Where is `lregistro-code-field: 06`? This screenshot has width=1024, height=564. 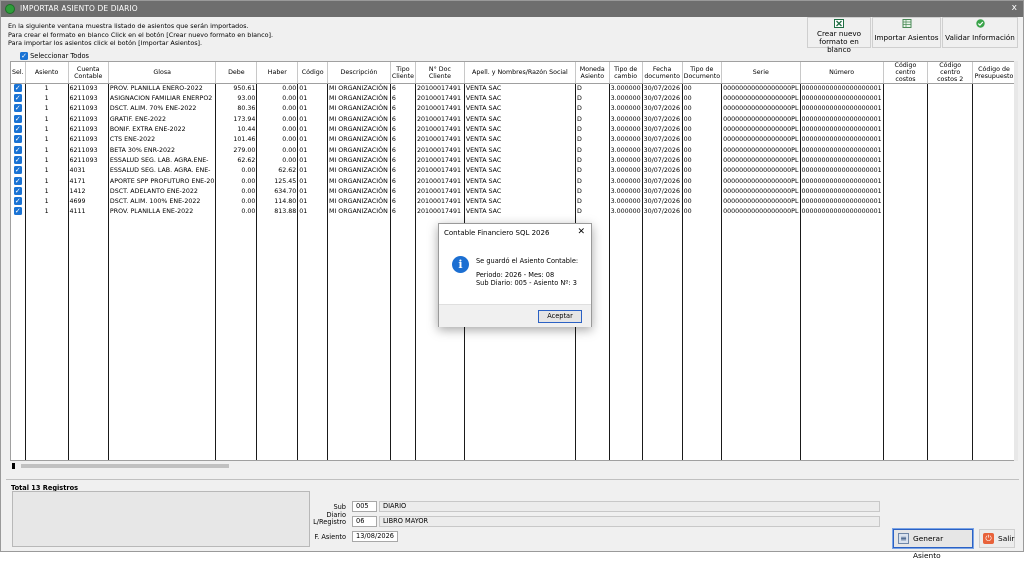
lregistro-code-field: 06 is located at coordinates (364, 521).